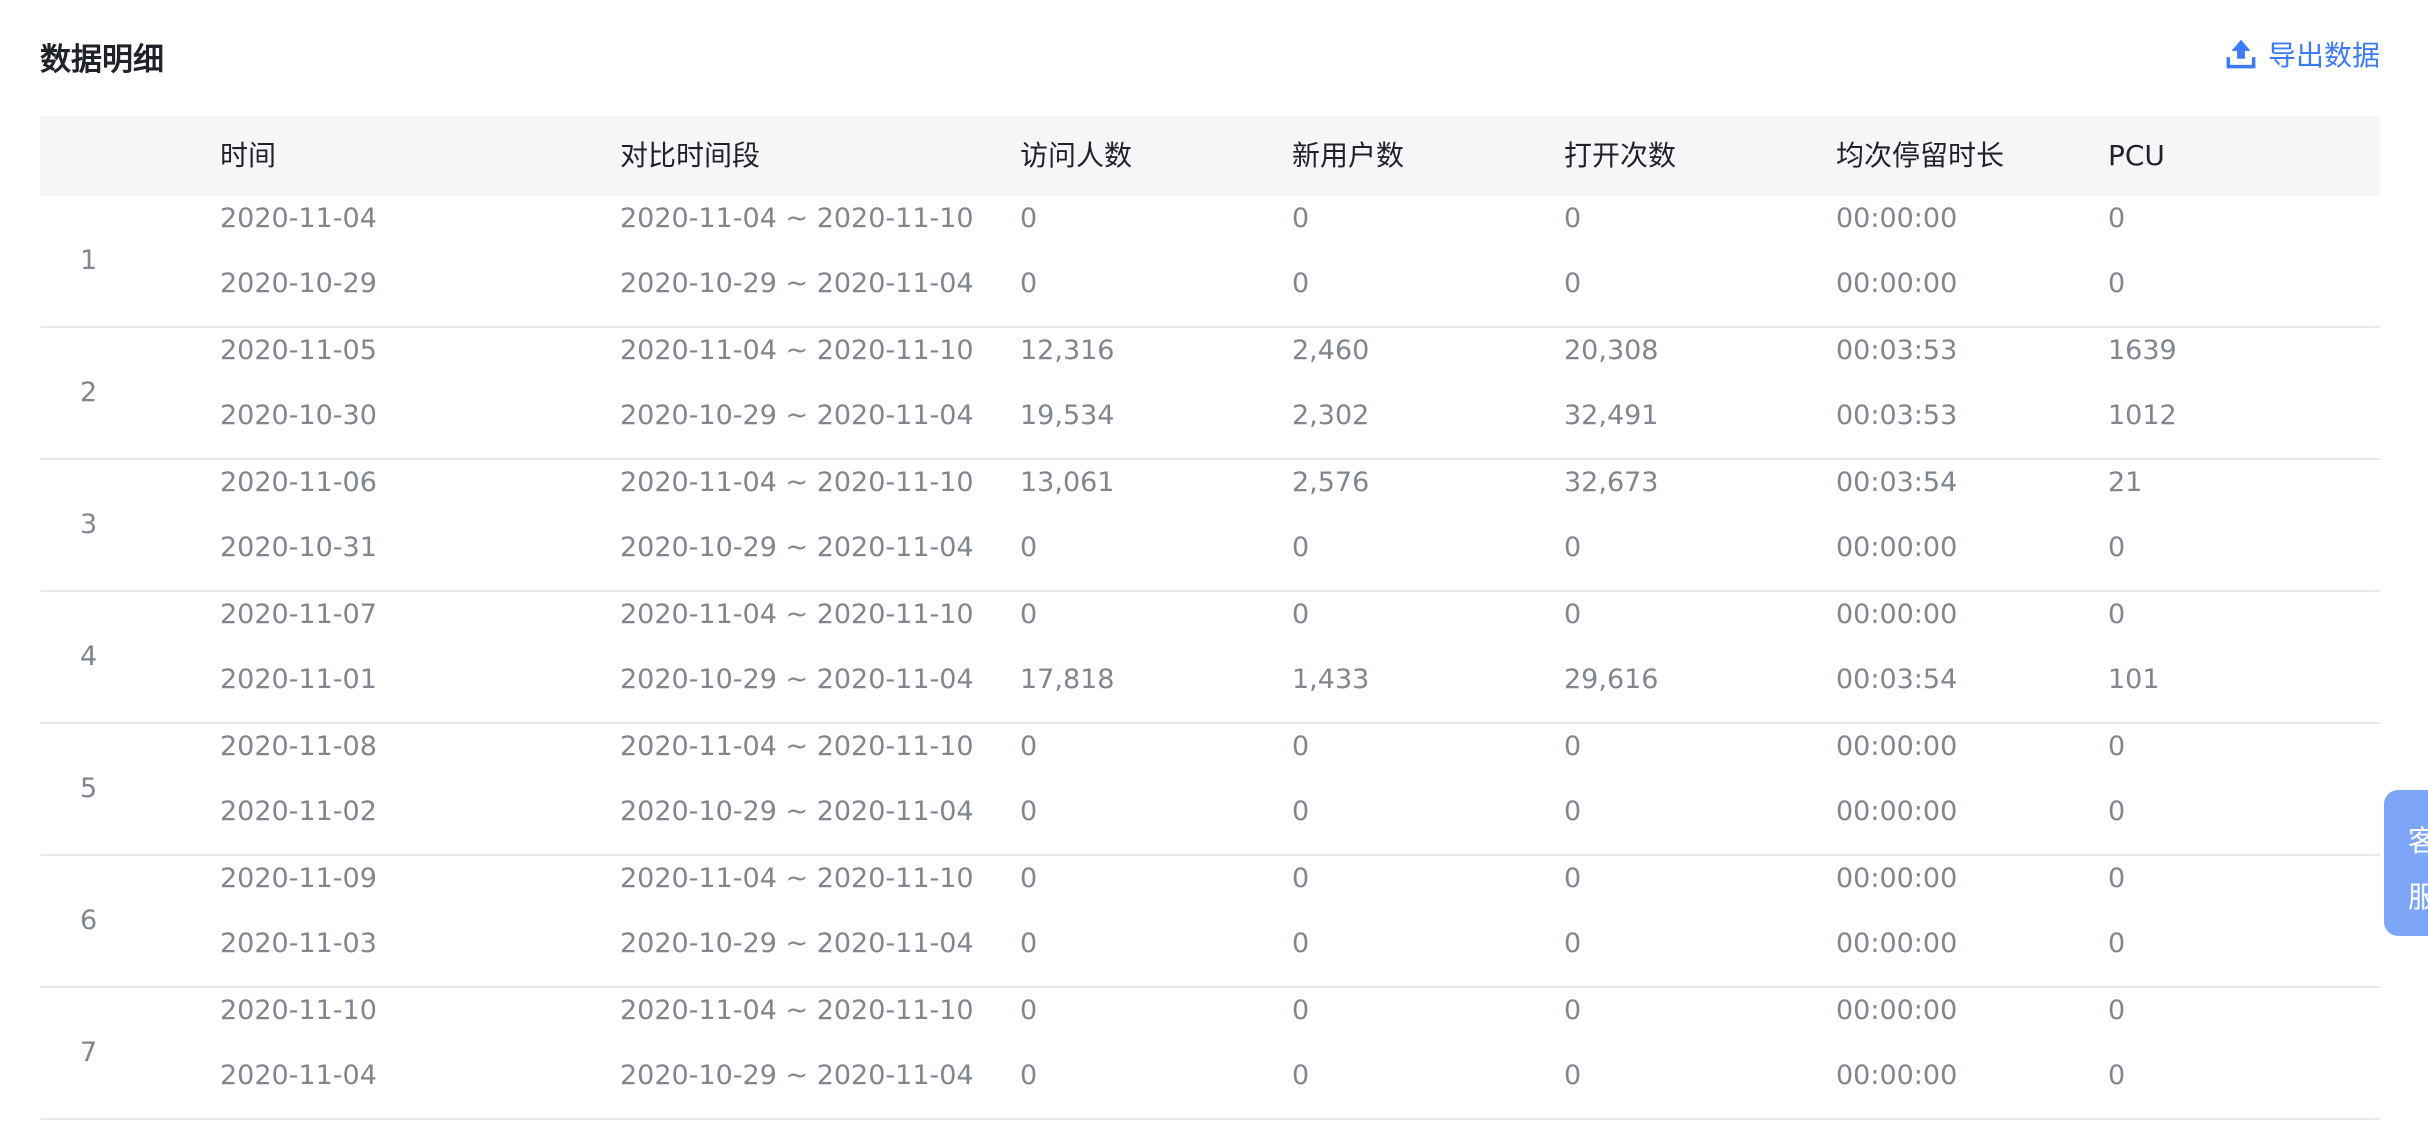 The image size is (2428, 1146). I want to click on cell-avg-stay: 00:03:54, so click(1897, 679).